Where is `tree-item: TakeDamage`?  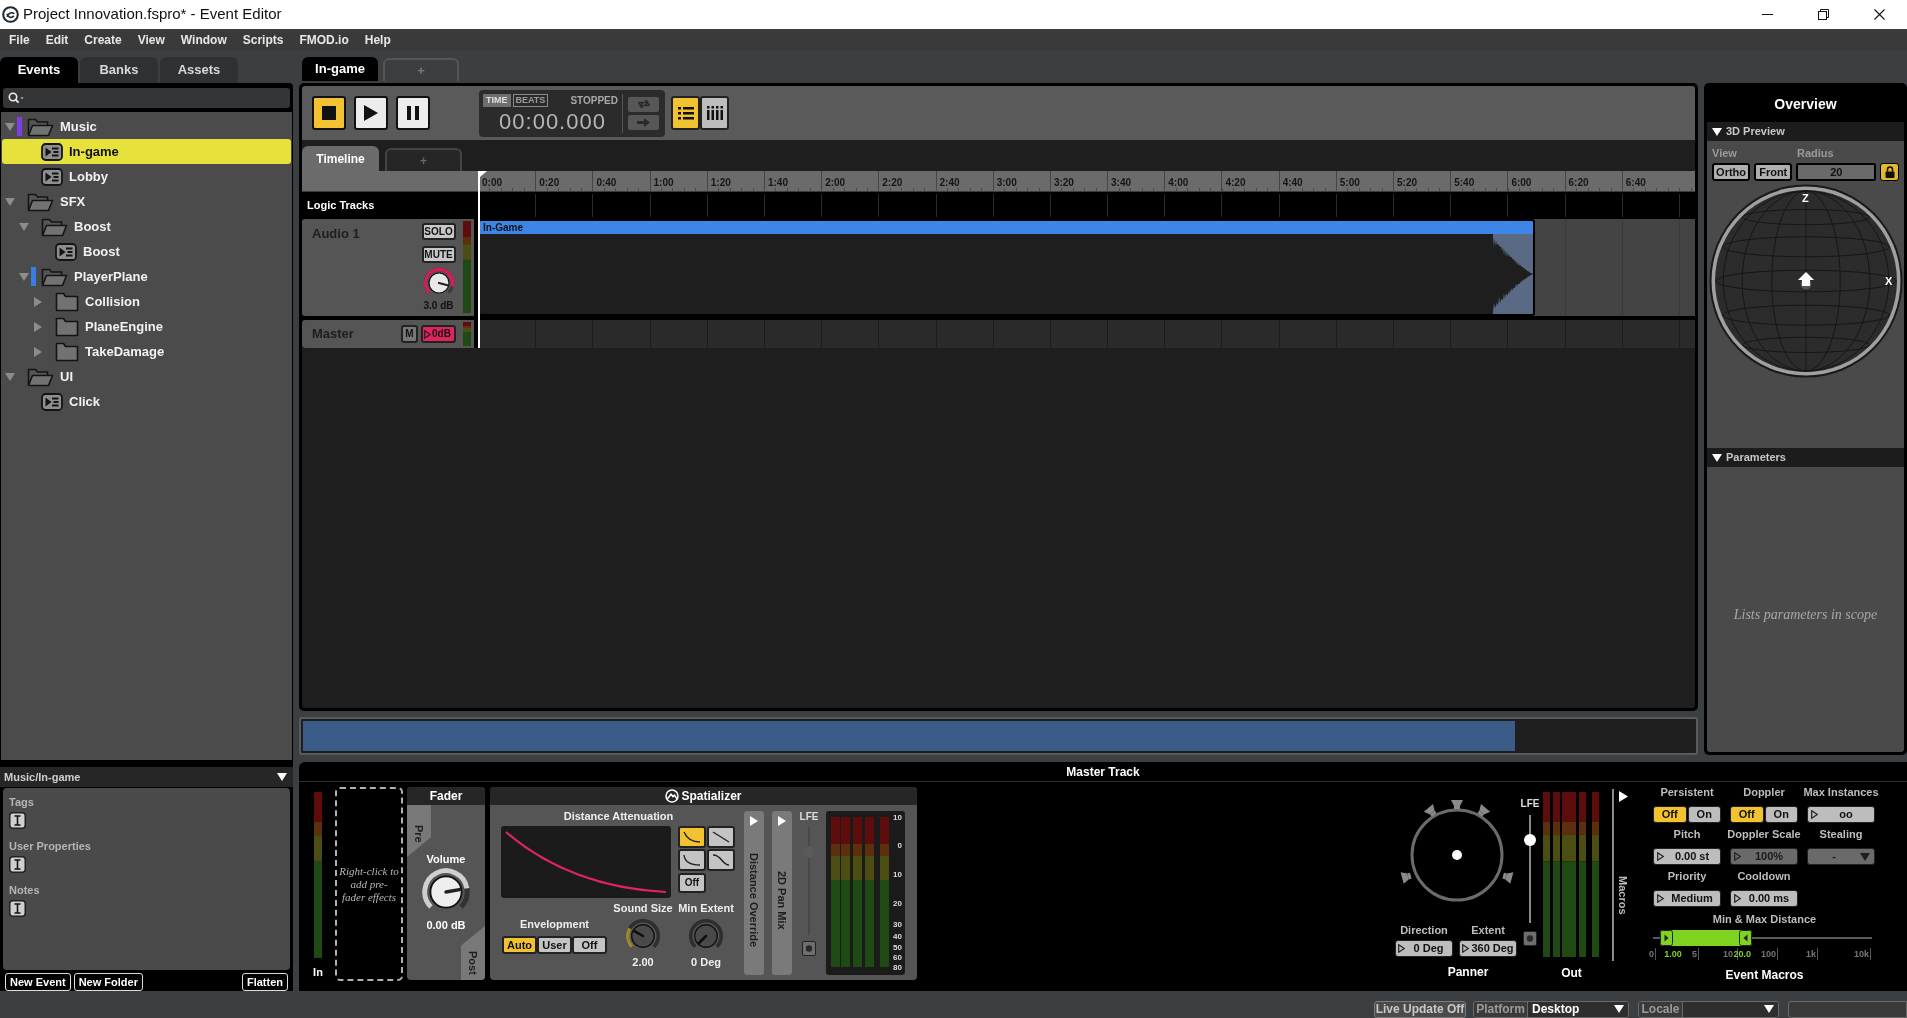 tree-item: TakeDamage is located at coordinates (146, 351).